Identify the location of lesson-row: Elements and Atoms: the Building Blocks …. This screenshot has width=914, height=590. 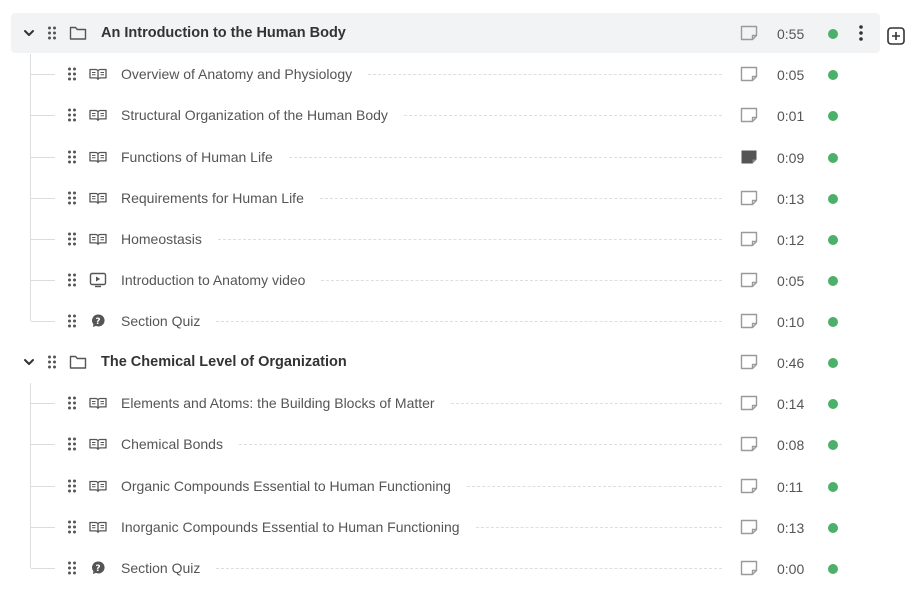
(440, 403).